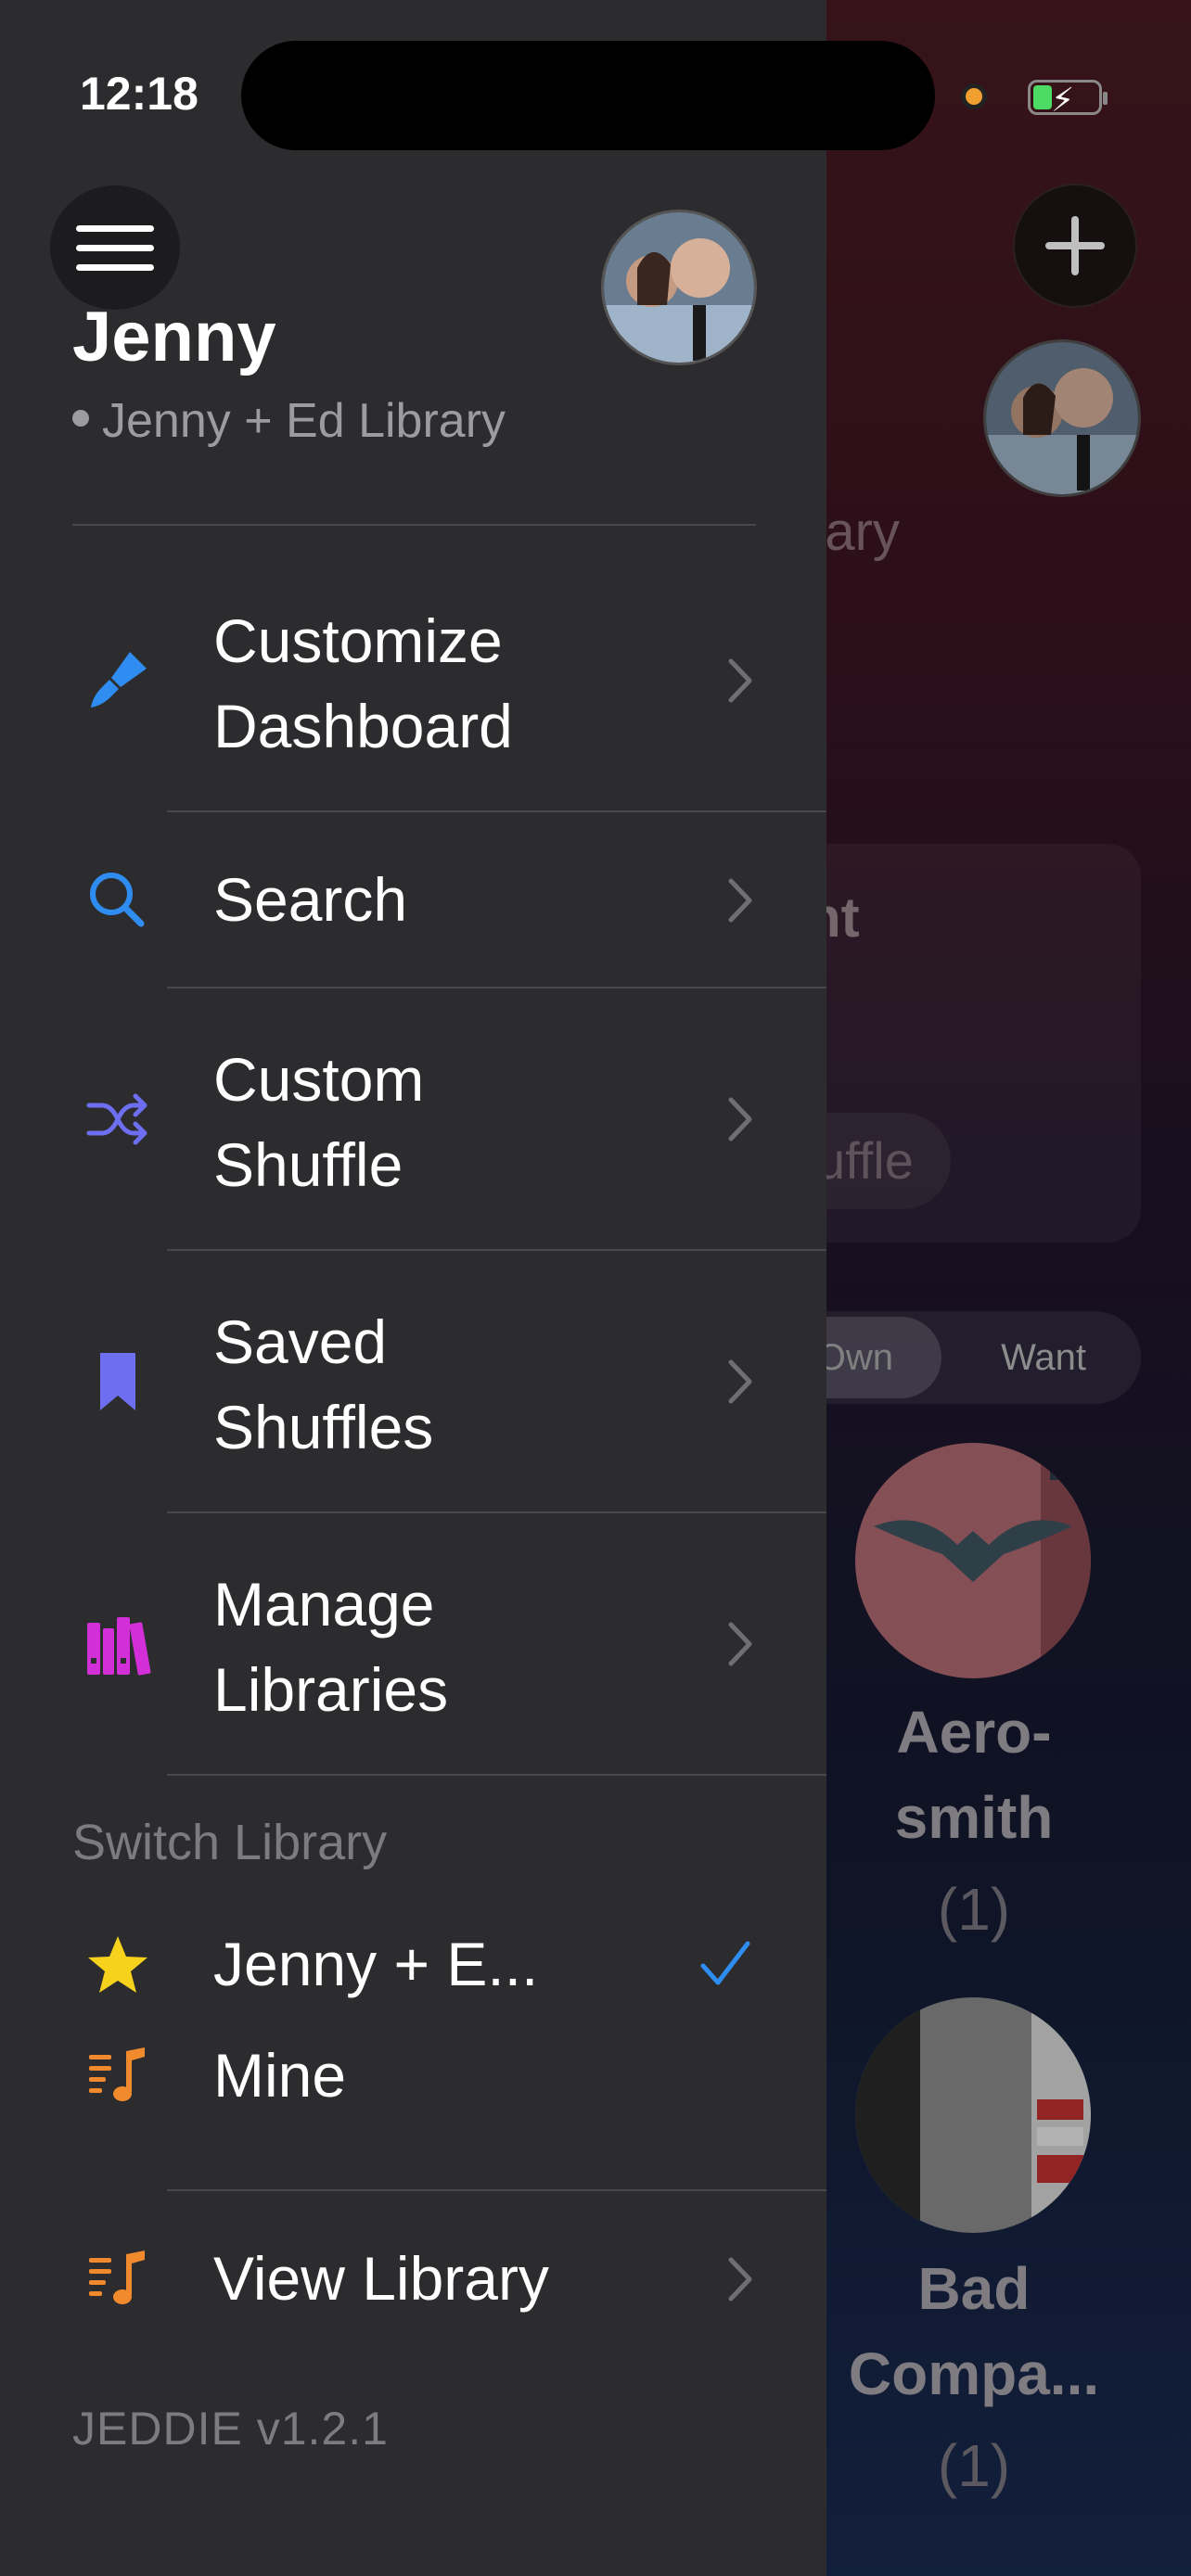 The height and width of the screenshot is (2576, 1191). I want to click on divider, so click(414, 525).